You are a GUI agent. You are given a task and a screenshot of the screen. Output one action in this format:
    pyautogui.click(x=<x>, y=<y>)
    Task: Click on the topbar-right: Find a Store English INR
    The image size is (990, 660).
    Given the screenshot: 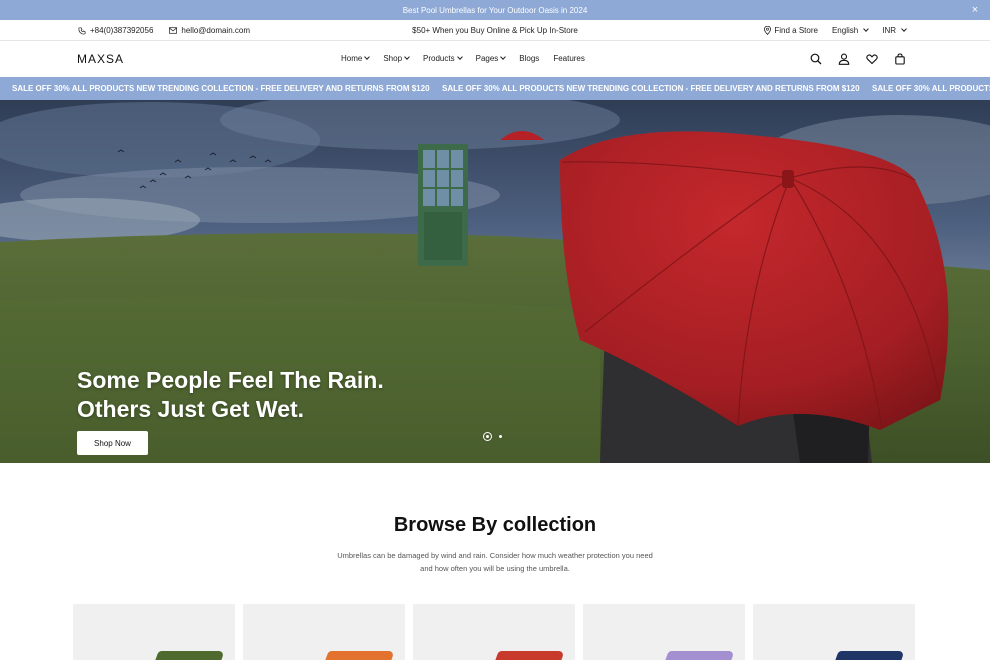 What is the action you would take?
    pyautogui.click(x=835, y=30)
    